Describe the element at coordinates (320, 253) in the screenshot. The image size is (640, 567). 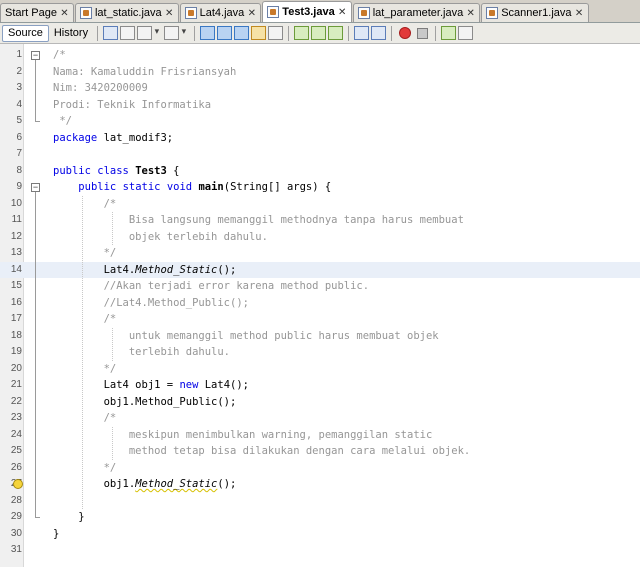
I see `code-line: 13 */` at that location.